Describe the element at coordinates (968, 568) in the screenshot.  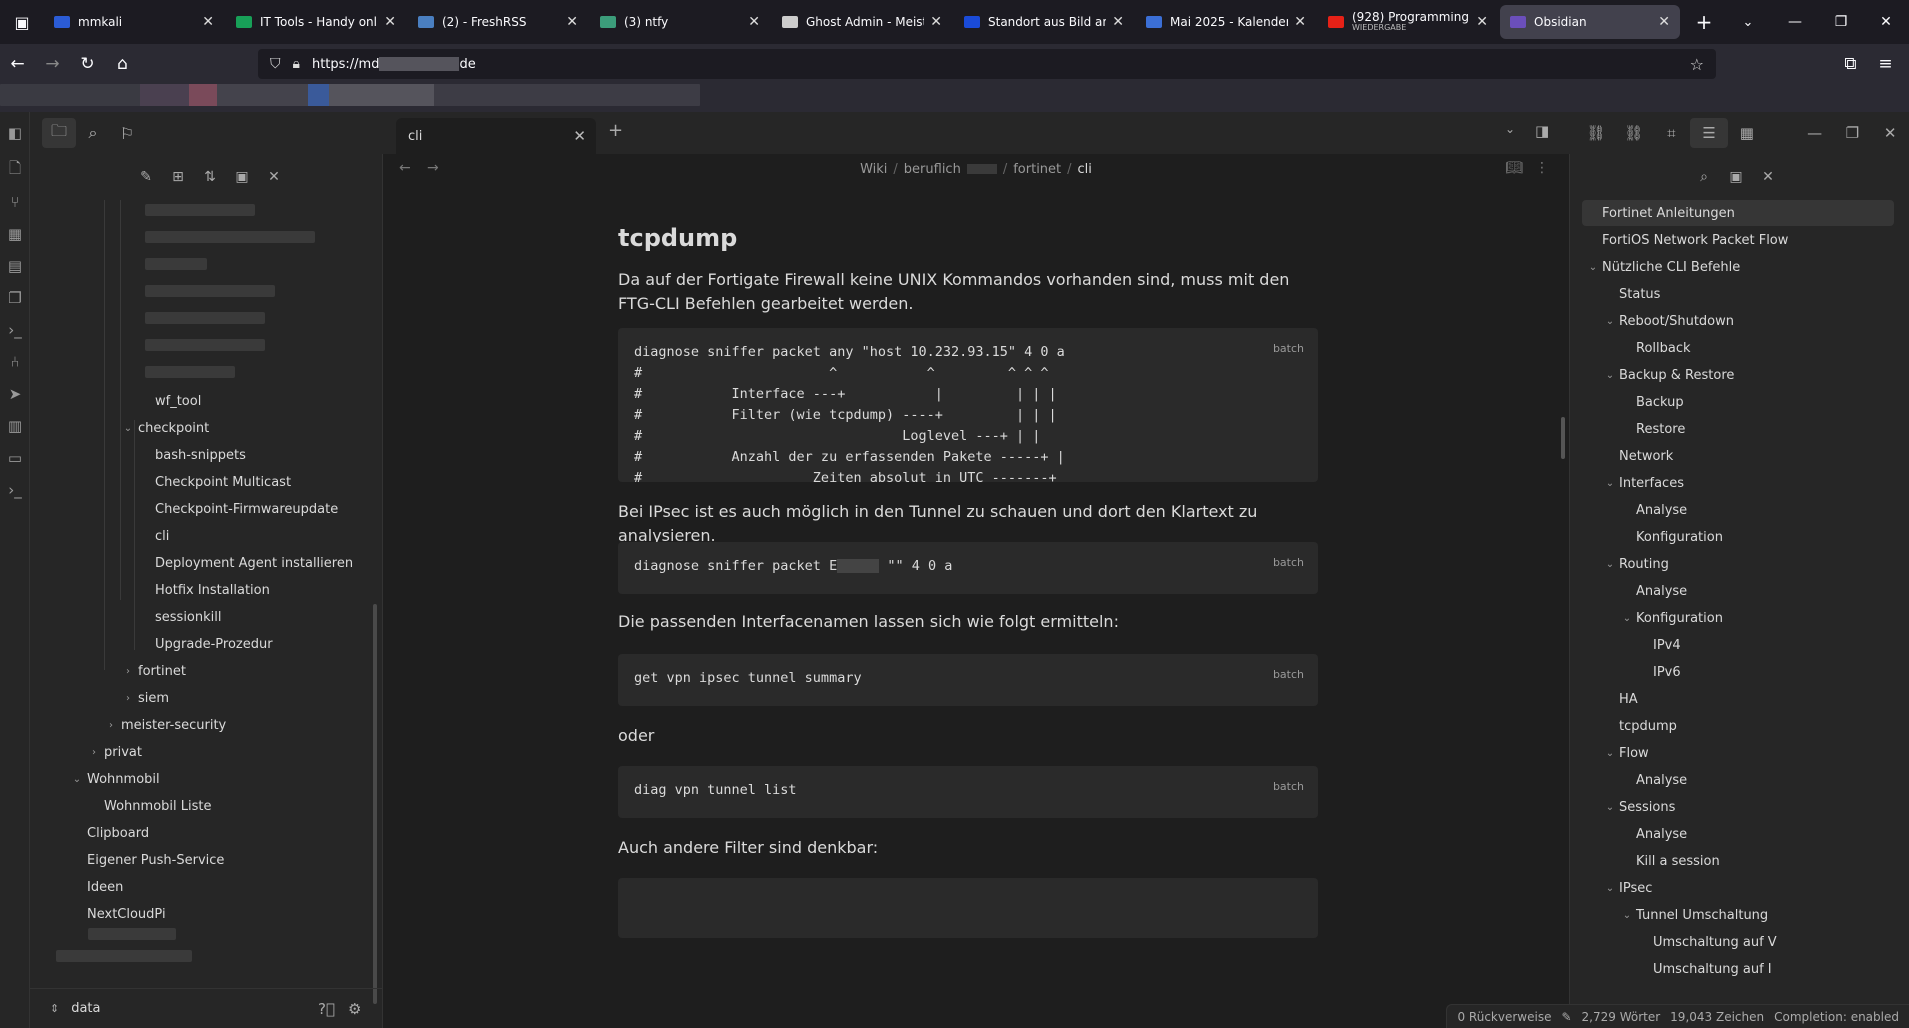
I see `code-block-2: diagnose sniffer packet E "" 4 0 a batch` at that location.